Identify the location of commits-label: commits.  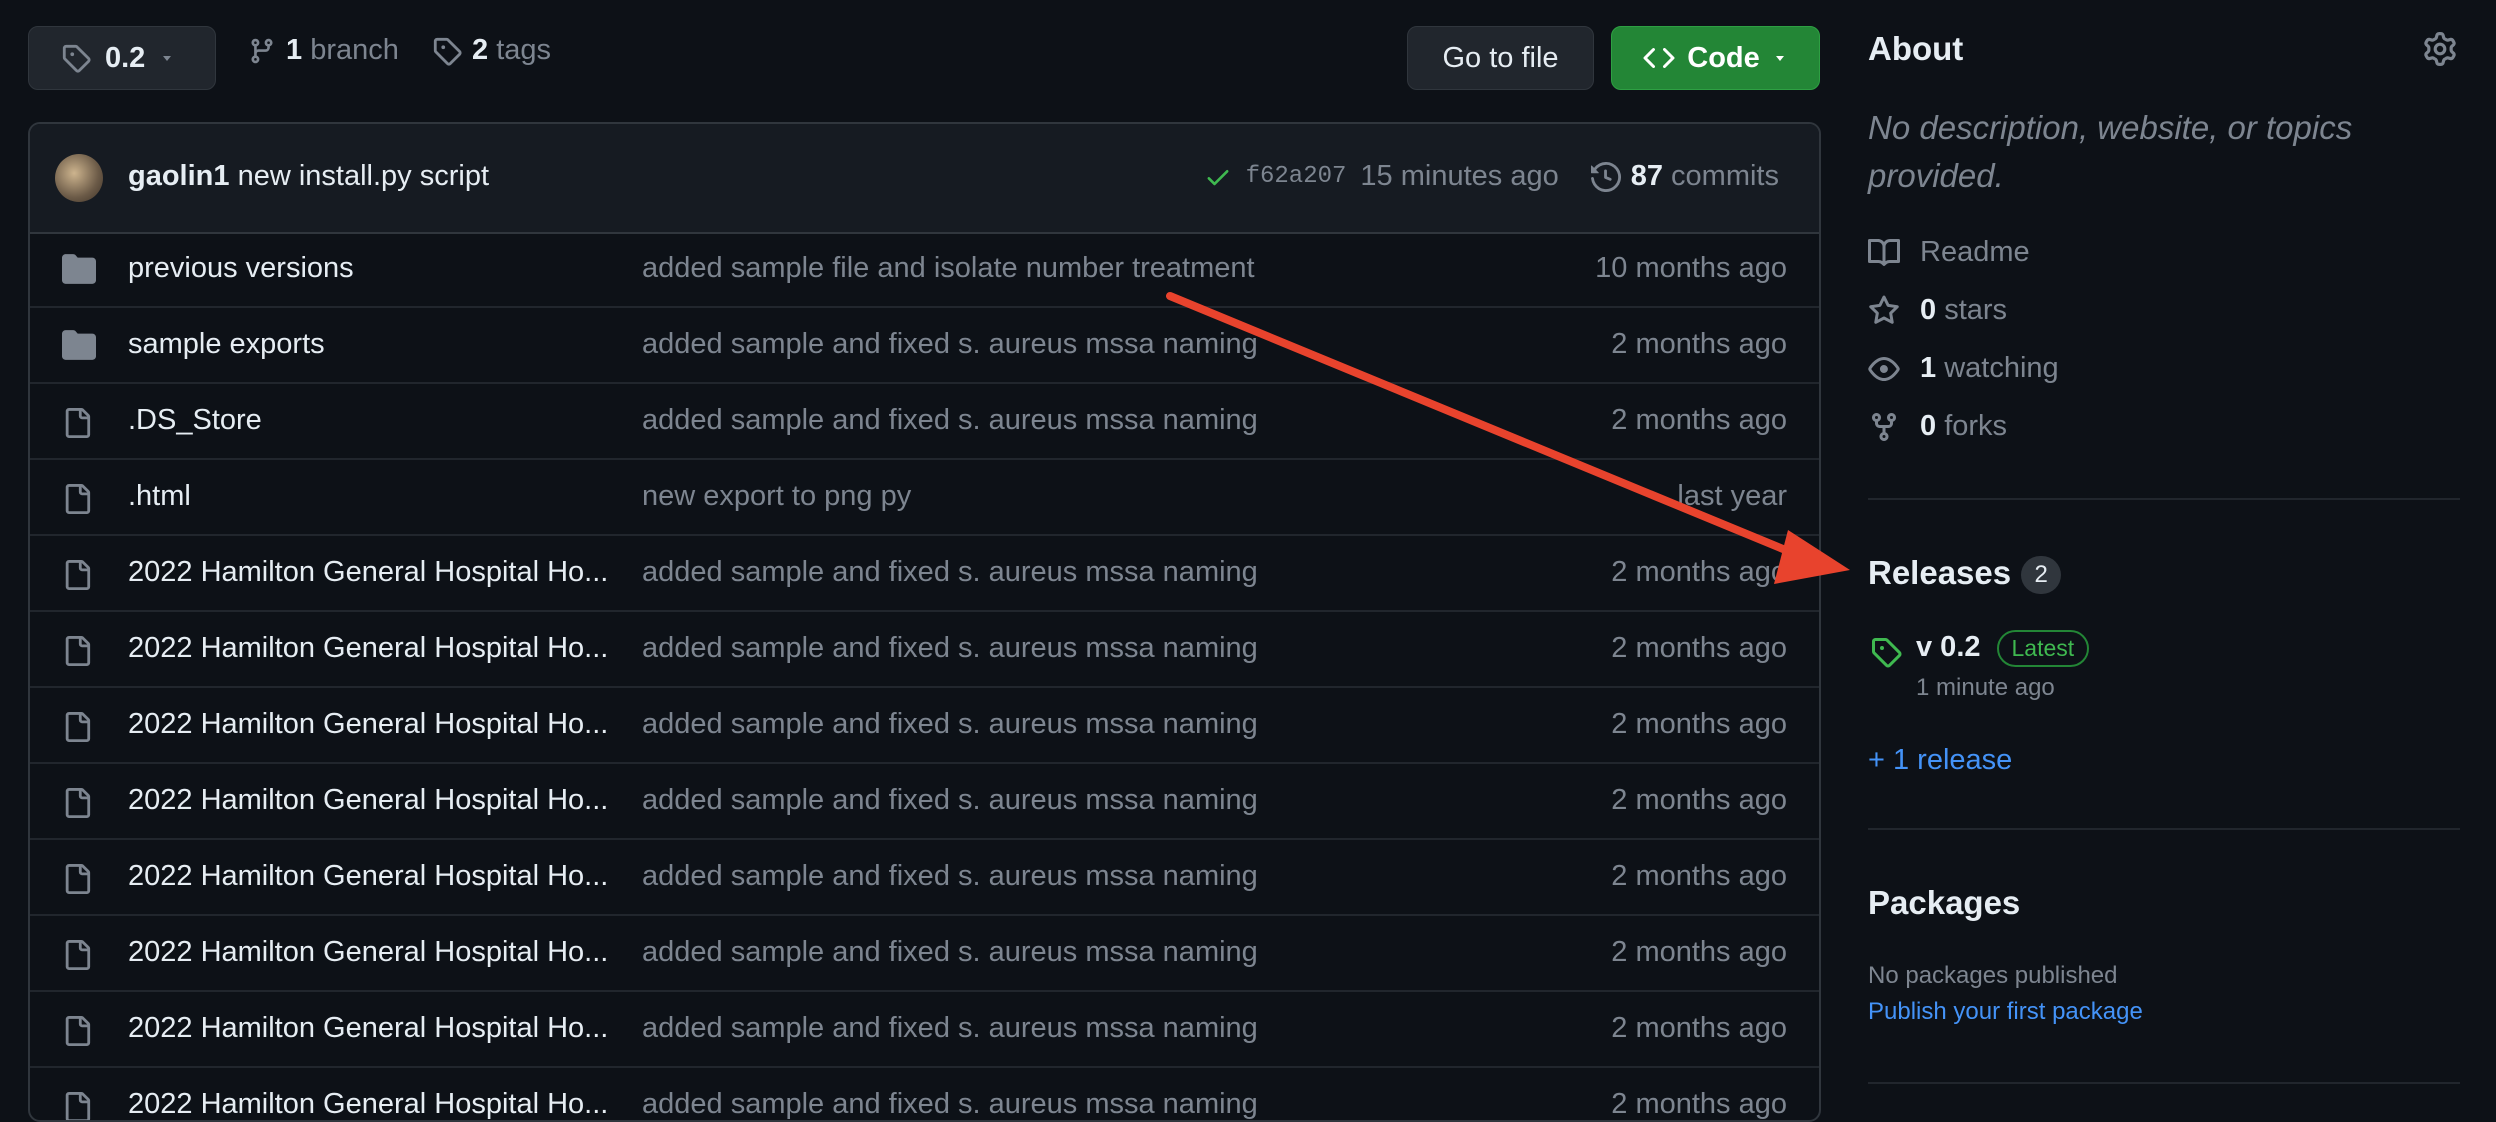
(1725, 176).